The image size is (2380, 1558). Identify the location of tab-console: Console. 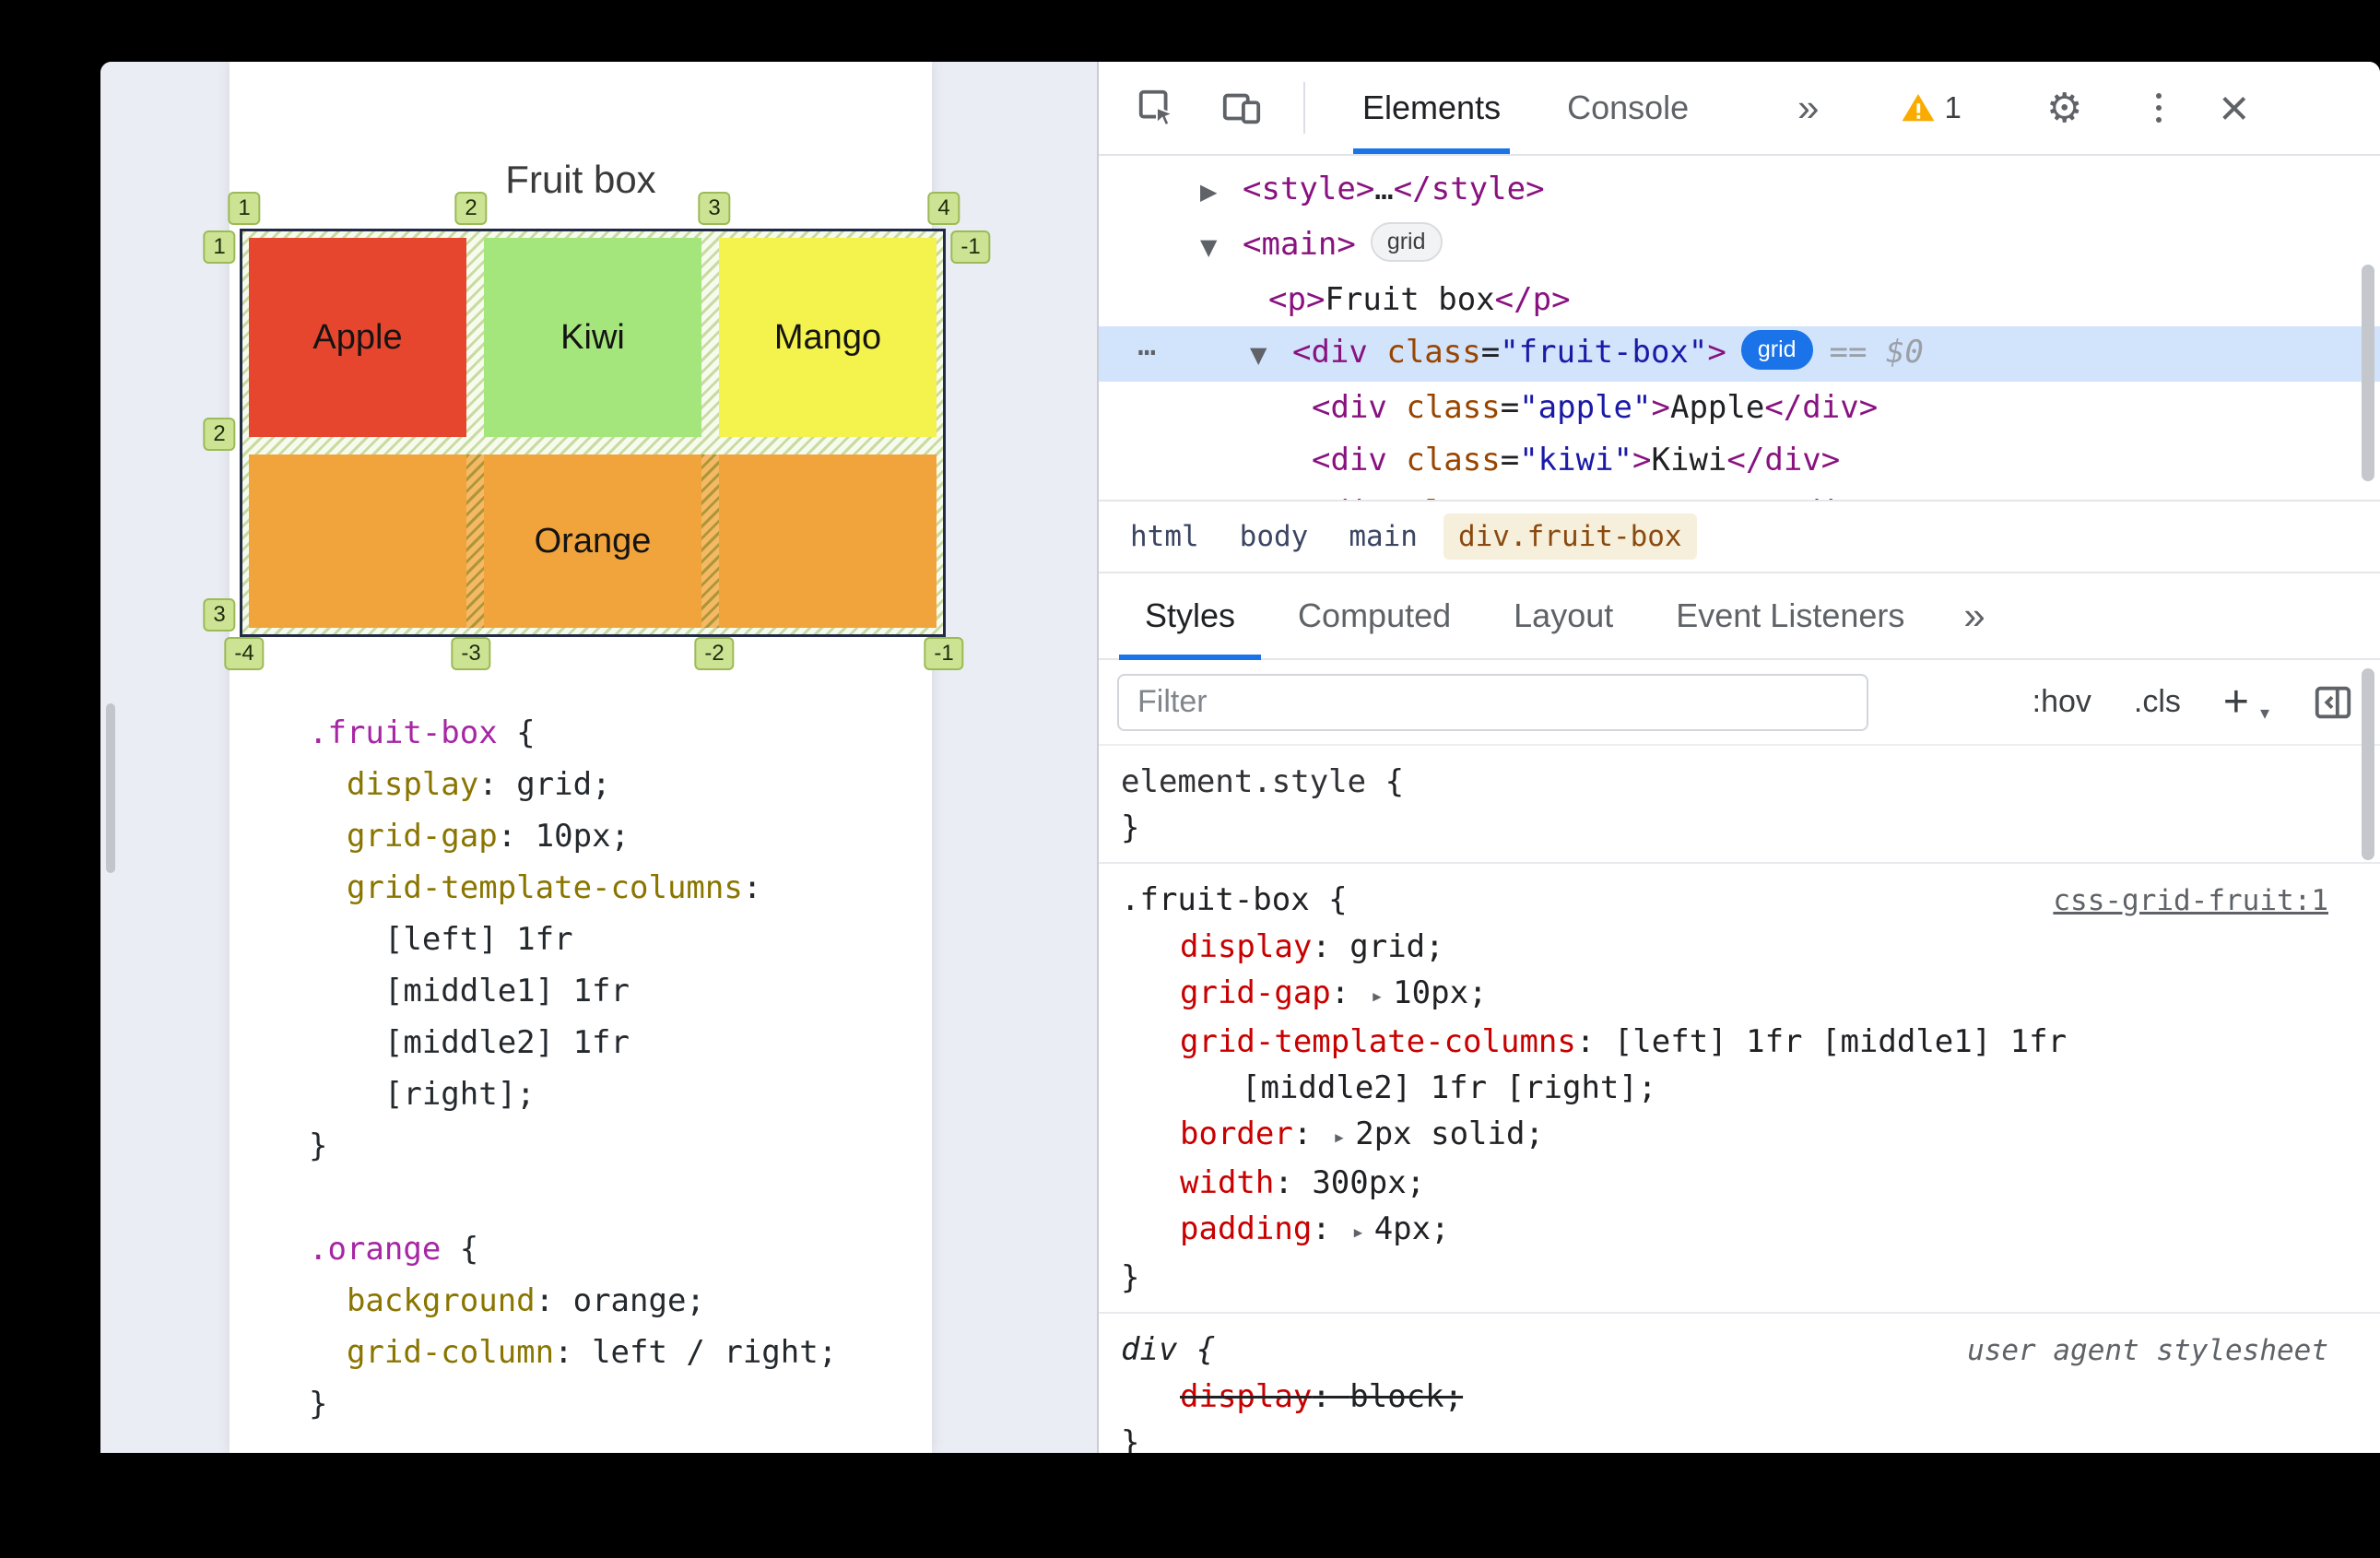
(1628, 108).